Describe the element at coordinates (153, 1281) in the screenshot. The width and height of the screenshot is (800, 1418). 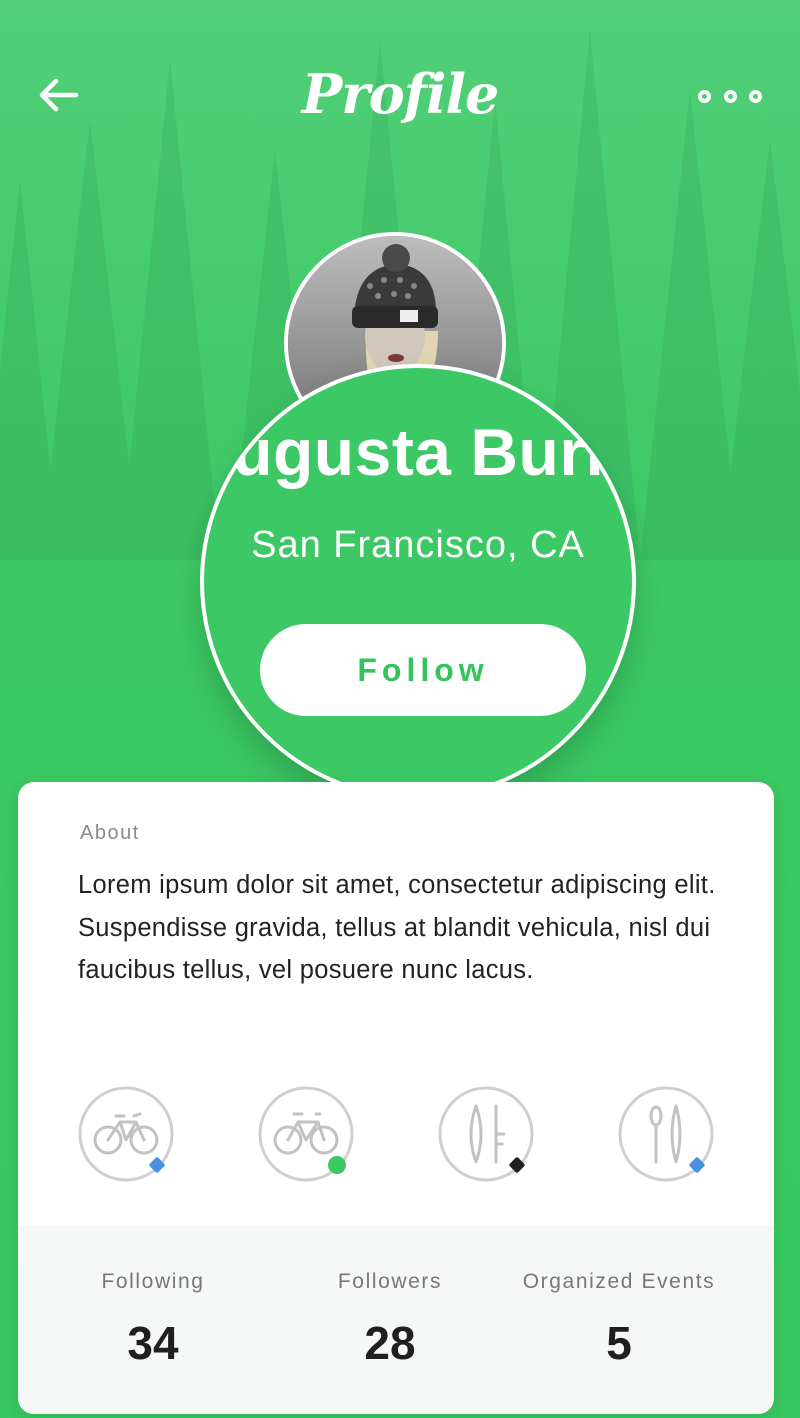
I see `stat-label: Following` at that location.